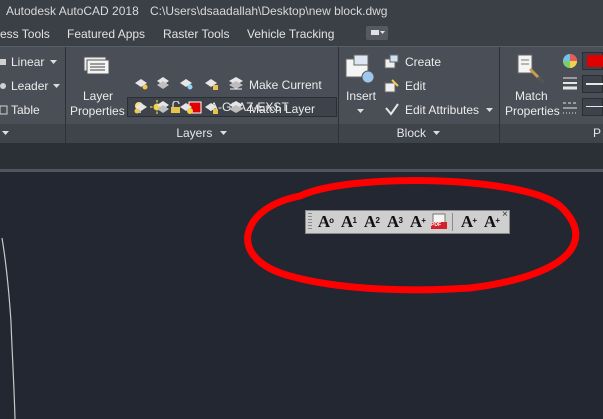 This screenshot has height=419, width=603. I want to click on toolbar-button-5-label: A, so click(416, 221).